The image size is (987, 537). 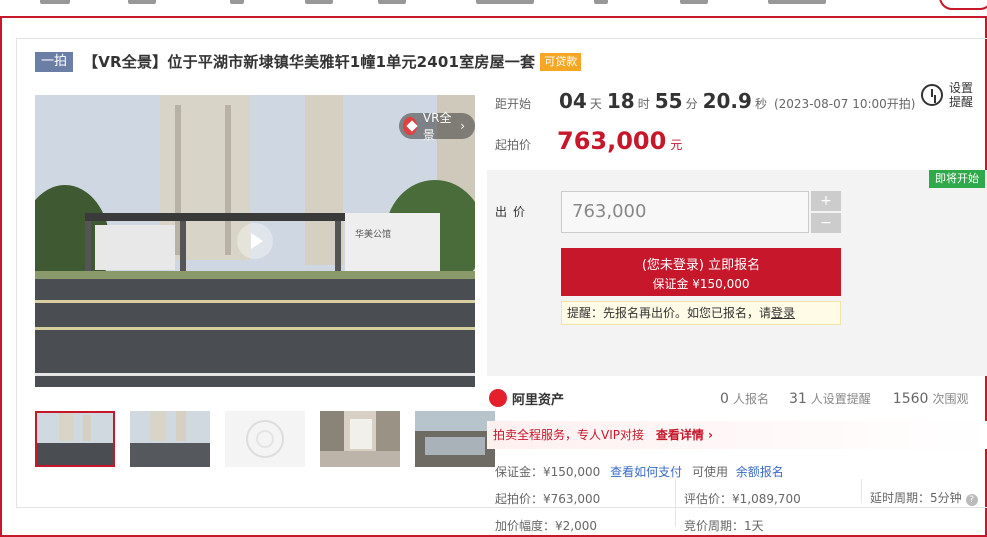 I want to click on thumbnail-strip, so click(x=265, y=439).